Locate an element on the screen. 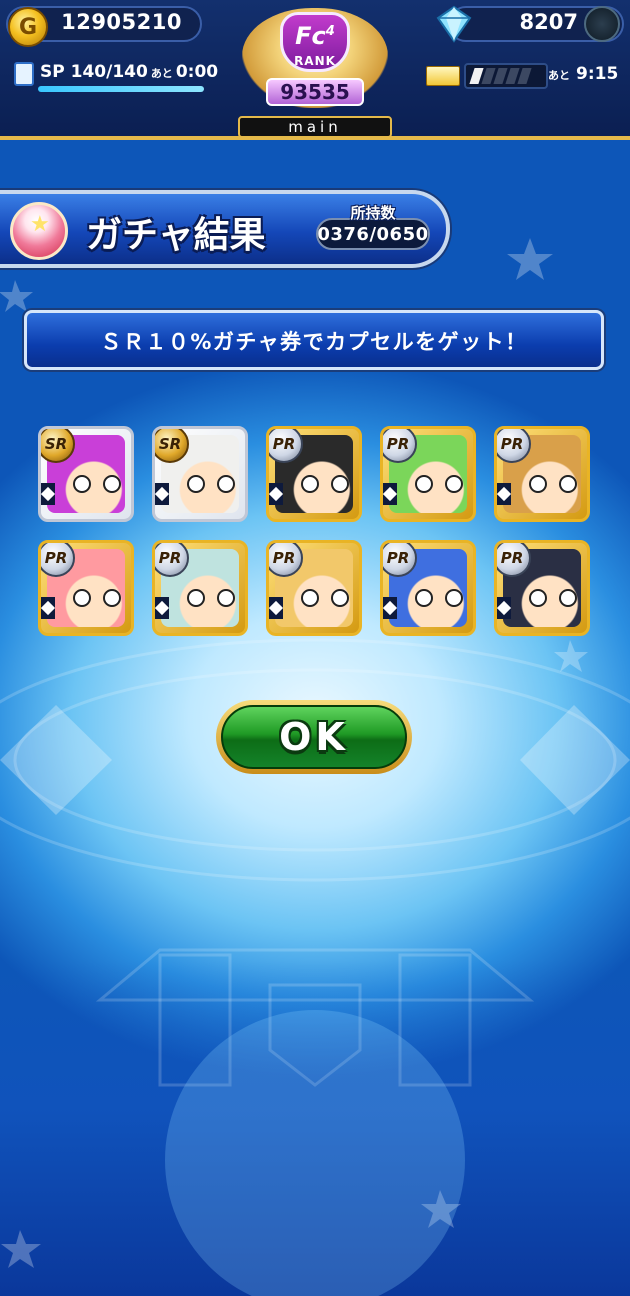 The height and width of the screenshot is (1296, 630). ok-button-label: OK is located at coordinates (314, 737).